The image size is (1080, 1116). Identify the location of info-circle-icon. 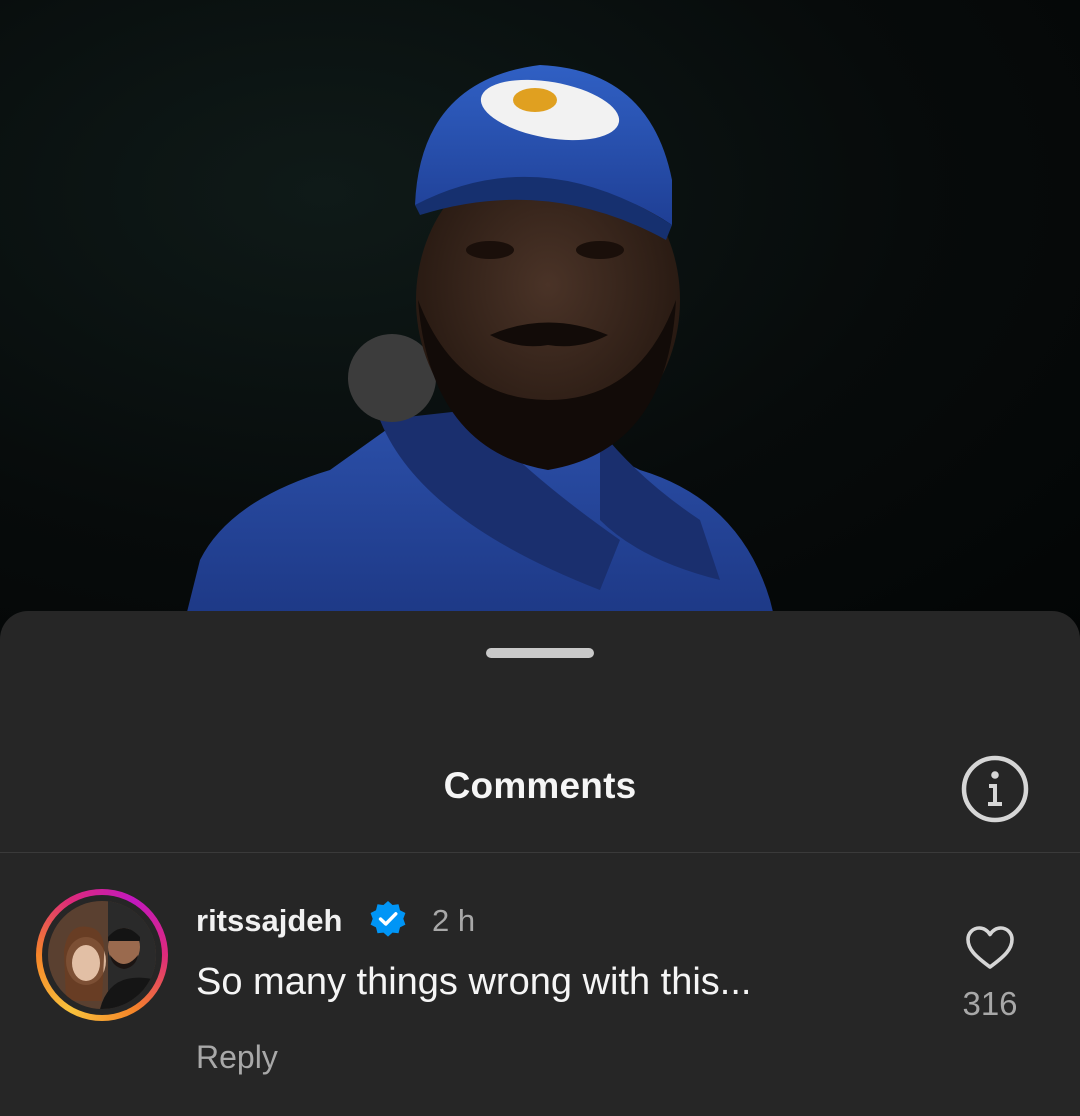
(995, 789).